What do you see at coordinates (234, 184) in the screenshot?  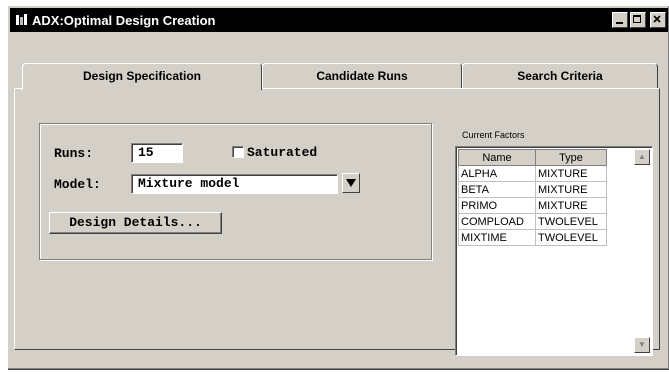 I see `model-select: Mixture model` at bounding box center [234, 184].